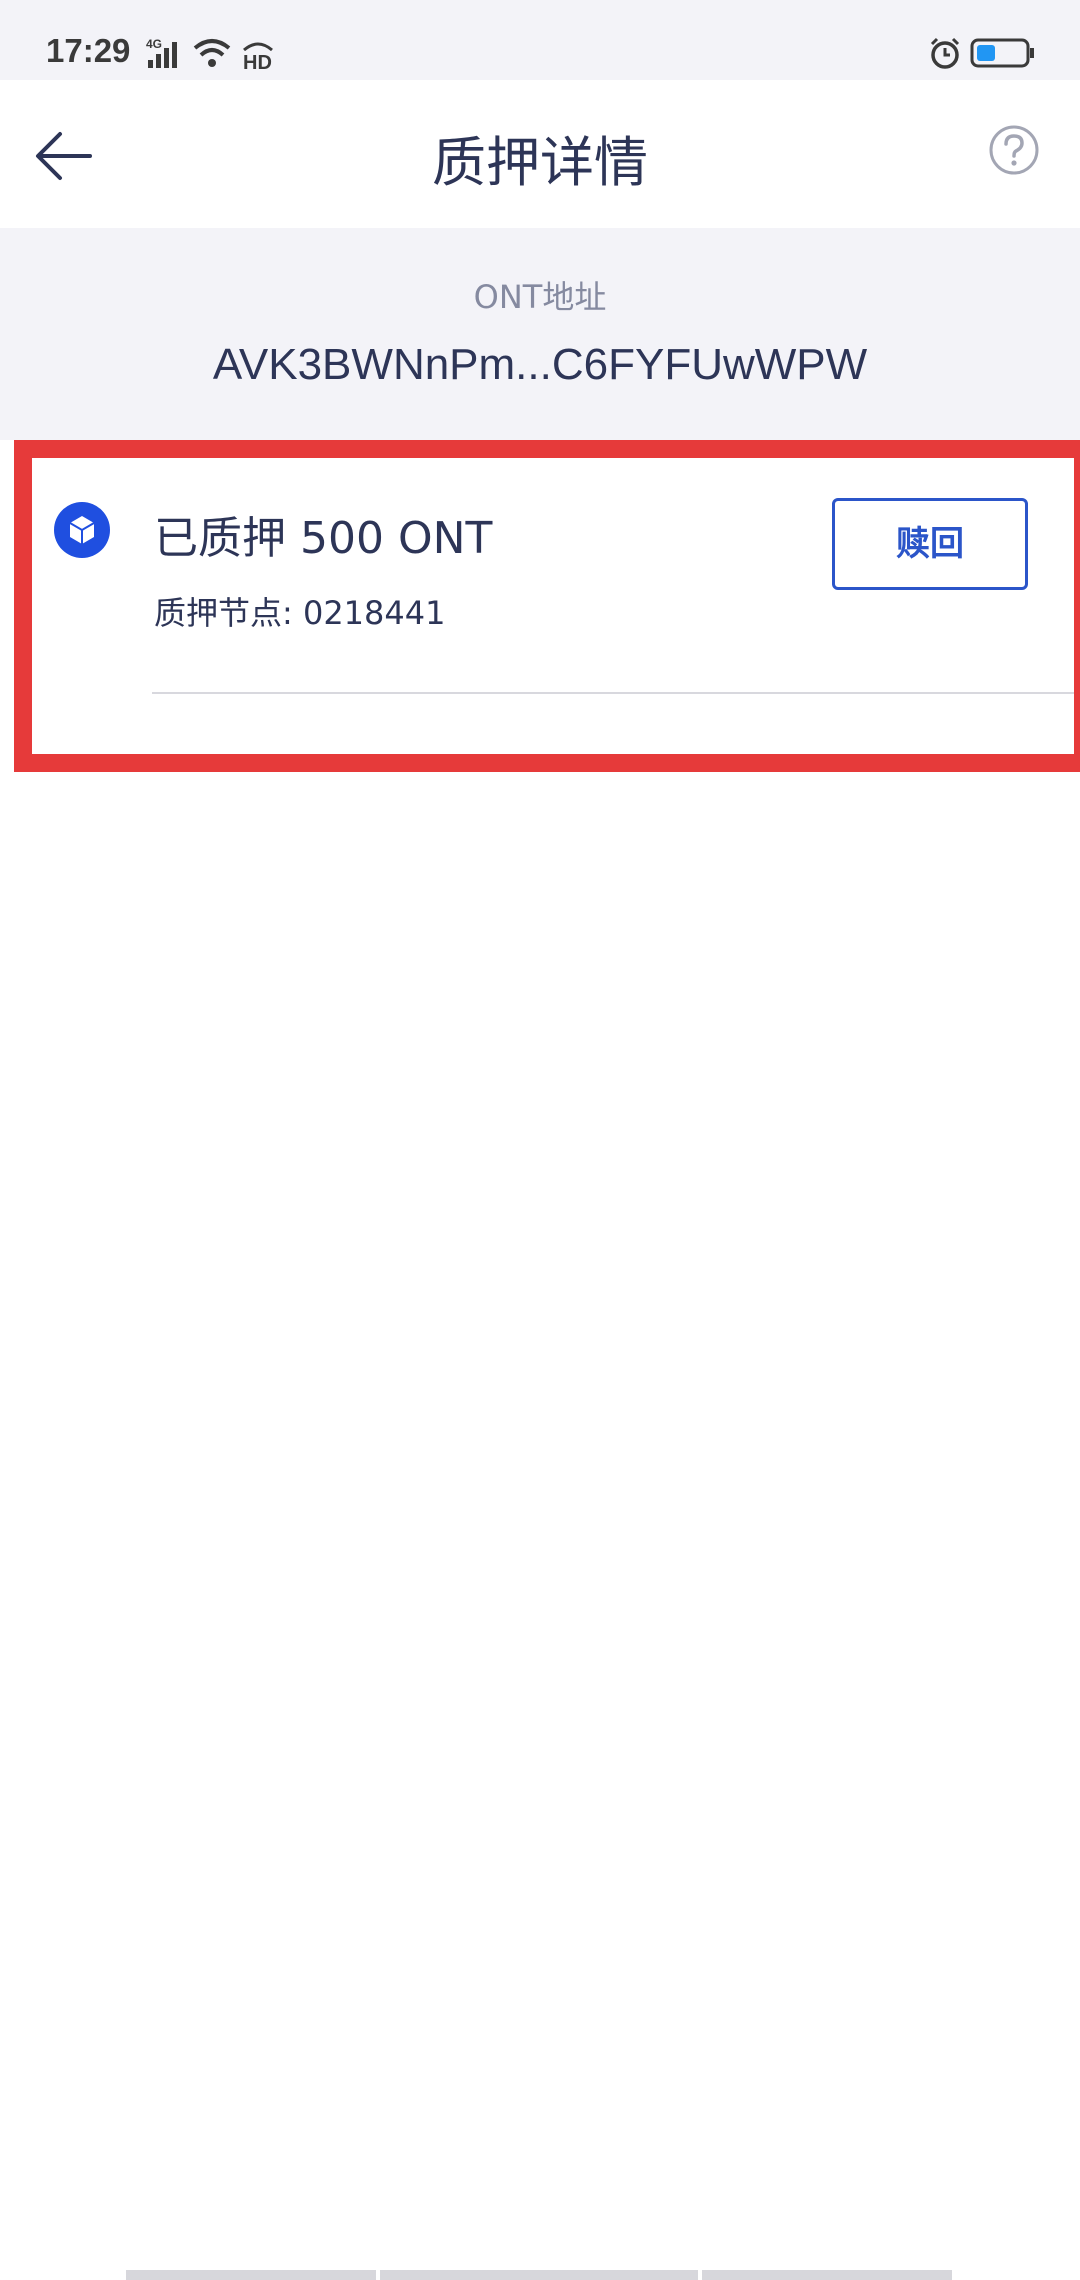 This screenshot has width=1080, height=2280. What do you see at coordinates (161, 53) in the screenshot?
I see `signal-icon: 4G` at bounding box center [161, 53].